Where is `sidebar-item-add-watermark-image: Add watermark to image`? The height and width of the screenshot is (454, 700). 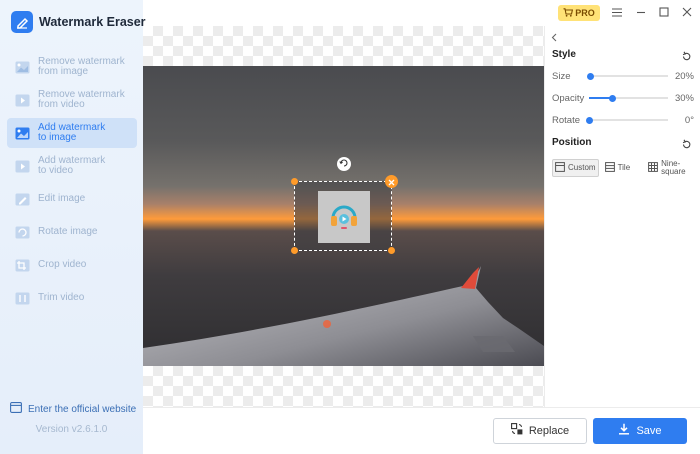
sidebar-item-add-watermark-image: Add watermark to image is located at coordinates (72, 133).